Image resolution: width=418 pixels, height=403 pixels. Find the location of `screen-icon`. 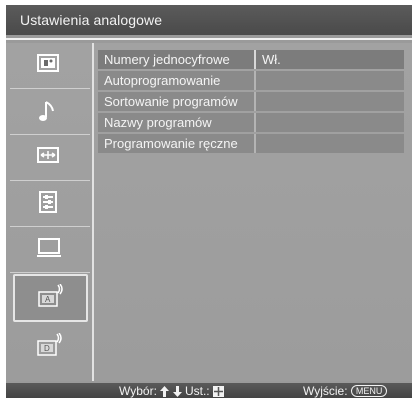

screen-icon is located at coordinates (48, 155).